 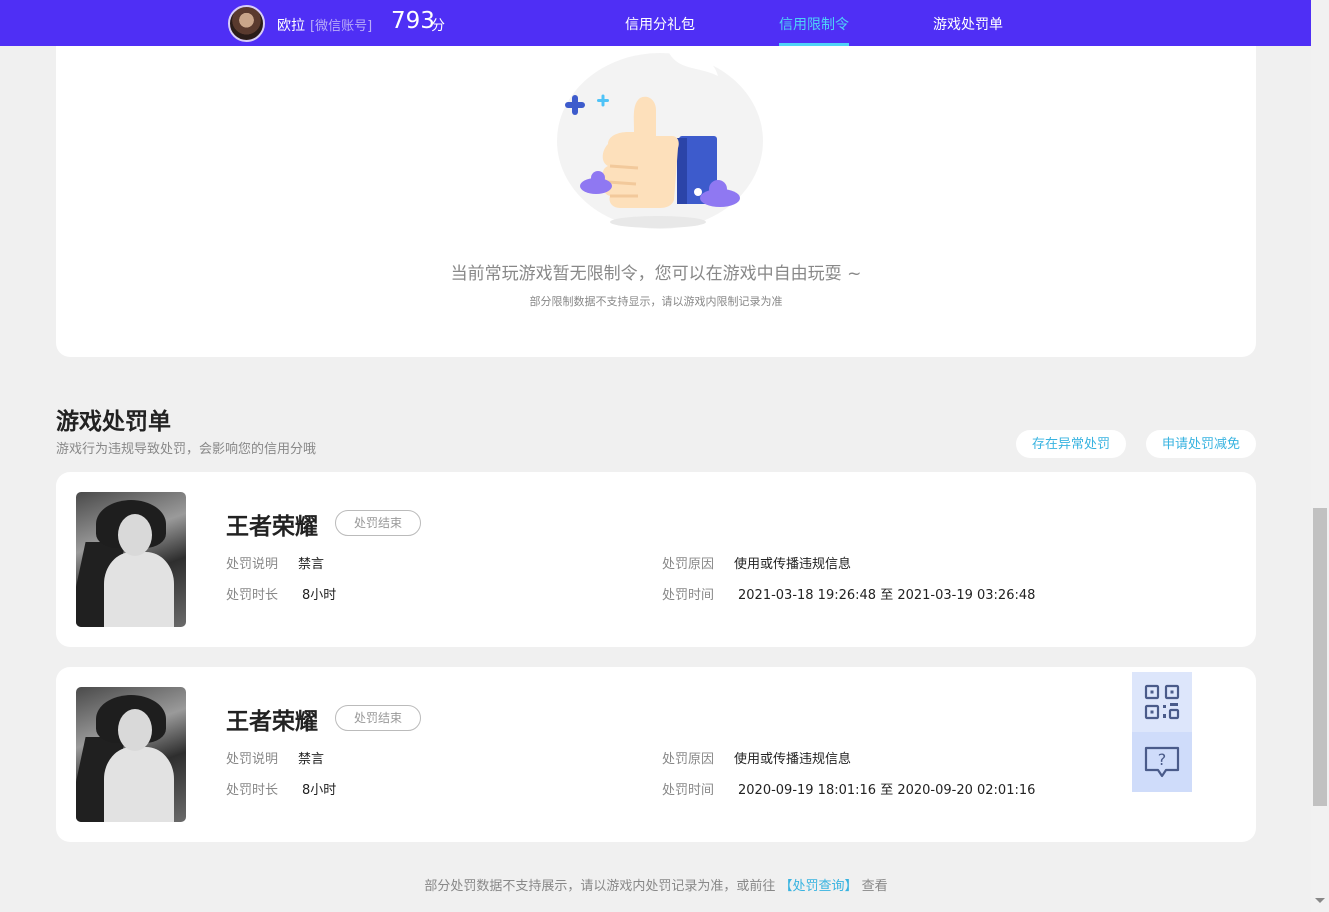 What do you see at coordinates (291, 26) in the screenshot?
I see `user-name: 欧拉` at bounding box center [291, 26].